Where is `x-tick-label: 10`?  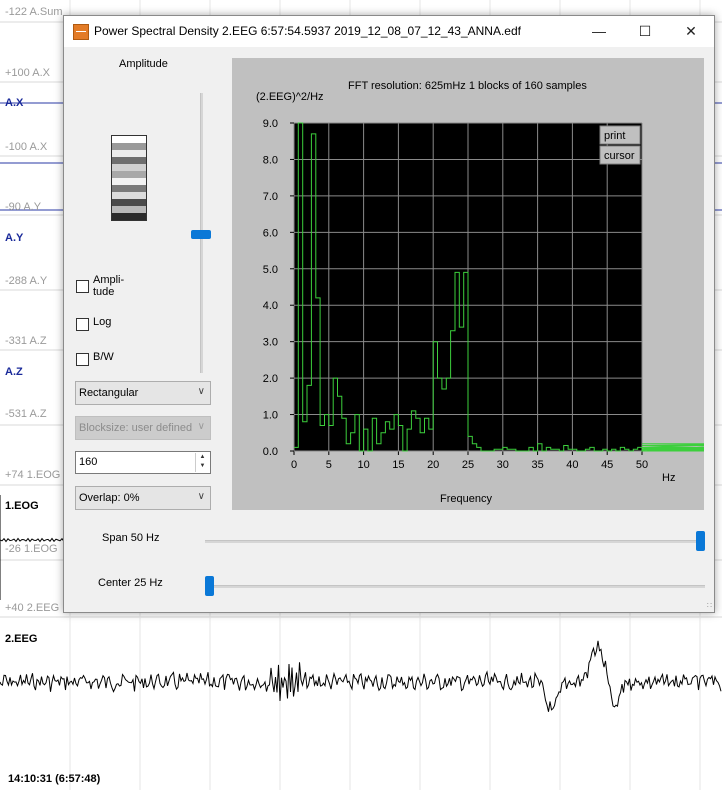 x-tick-label: 10 is located at coordinates (363, 465).